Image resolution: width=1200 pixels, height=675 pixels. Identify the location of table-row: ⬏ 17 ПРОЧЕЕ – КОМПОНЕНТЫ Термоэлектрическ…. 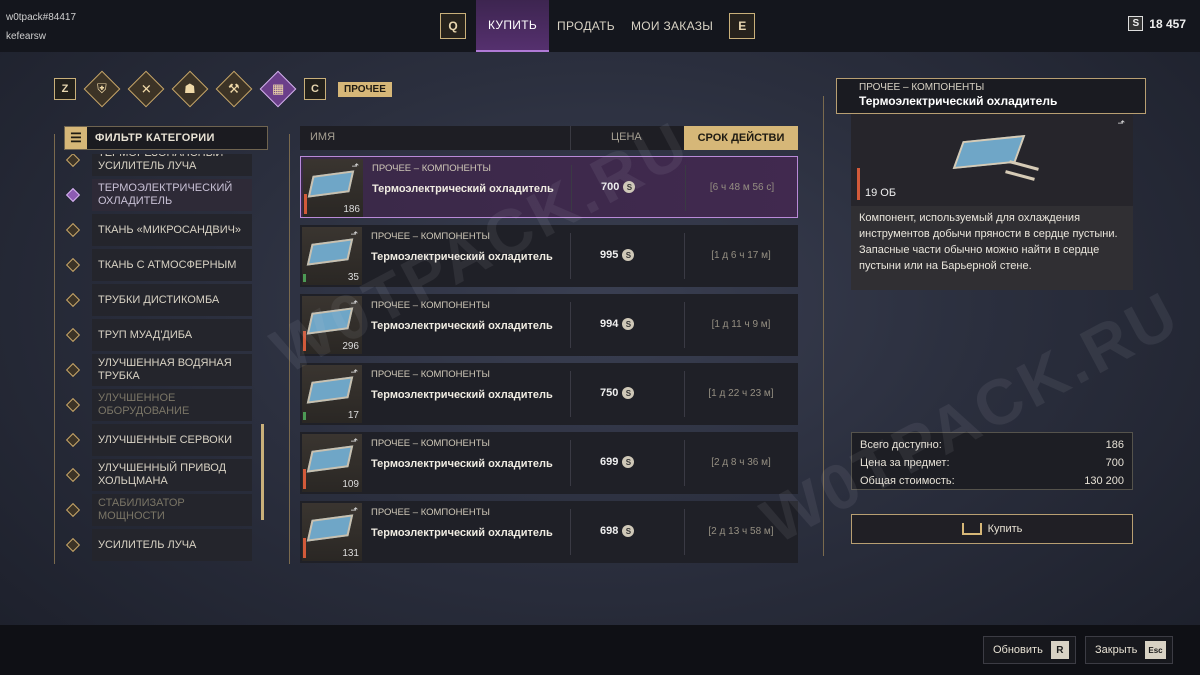
(549, 394).